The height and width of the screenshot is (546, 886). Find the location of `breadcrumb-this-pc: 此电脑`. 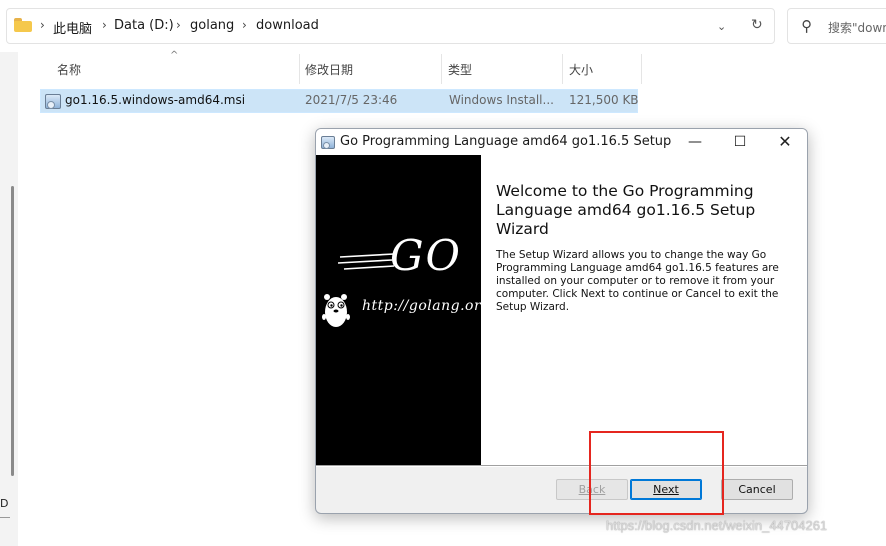

breadcrumb-this-pc: 此电脑 is located at coordinates (72, 27).